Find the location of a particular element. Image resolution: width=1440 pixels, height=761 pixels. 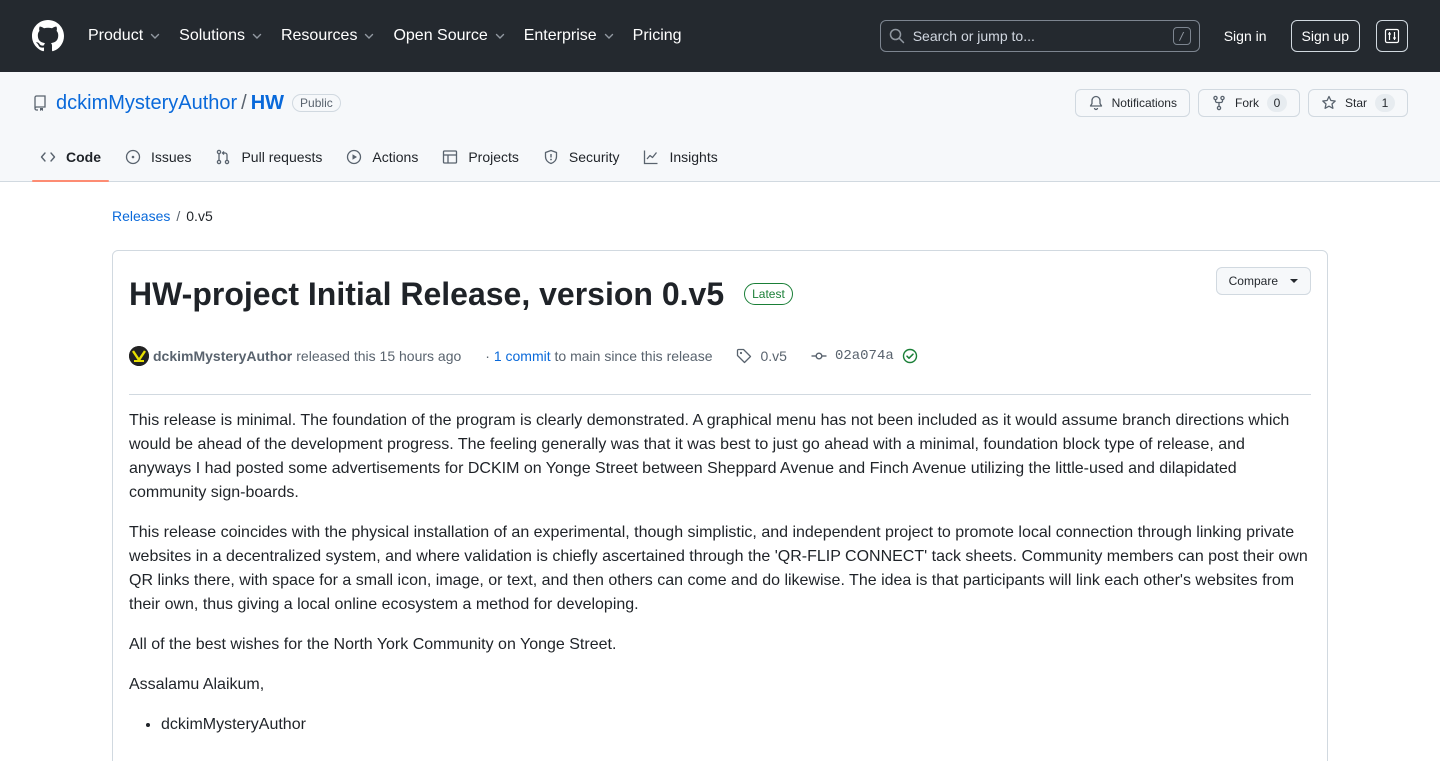

nav-item-label: Pricing is located at coordinates (657, 35).